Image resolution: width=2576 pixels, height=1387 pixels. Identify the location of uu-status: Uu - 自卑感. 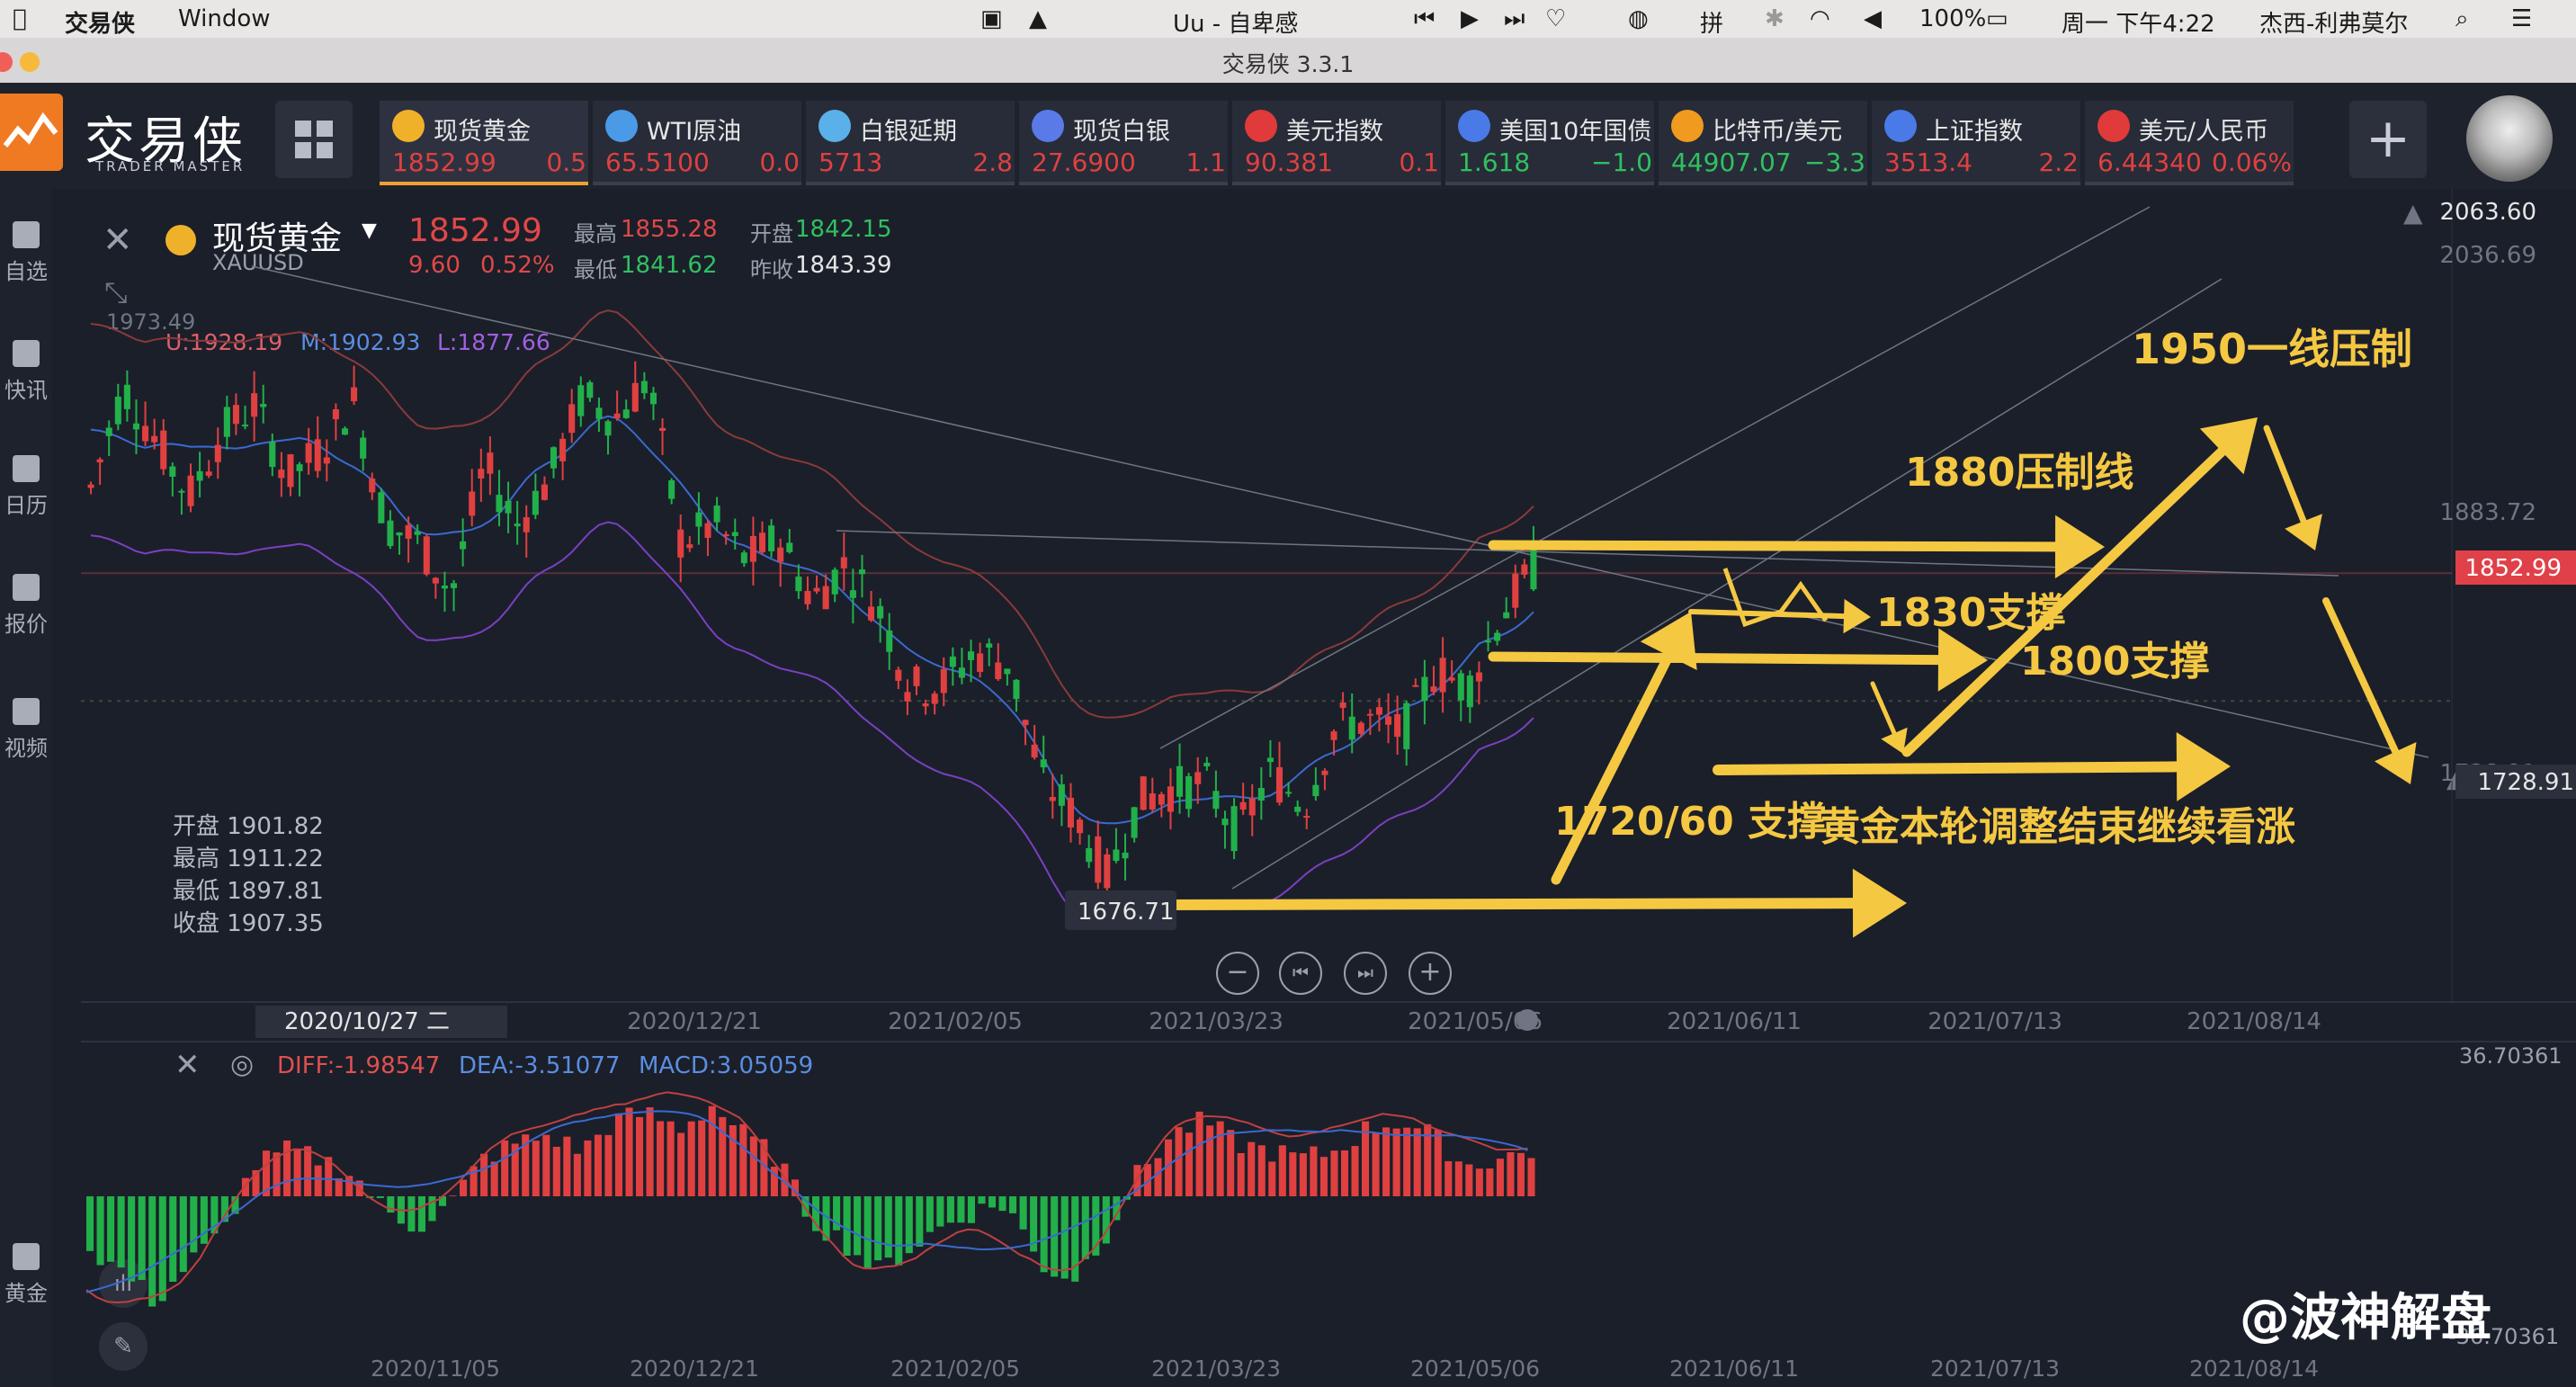
(1235, 22).